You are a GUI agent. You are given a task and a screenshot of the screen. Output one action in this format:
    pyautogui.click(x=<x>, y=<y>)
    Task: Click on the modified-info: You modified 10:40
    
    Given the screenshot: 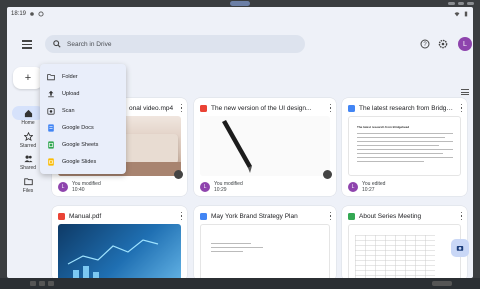 What is the action you would take?
    pyautogui.click(x=86, y=187)
    